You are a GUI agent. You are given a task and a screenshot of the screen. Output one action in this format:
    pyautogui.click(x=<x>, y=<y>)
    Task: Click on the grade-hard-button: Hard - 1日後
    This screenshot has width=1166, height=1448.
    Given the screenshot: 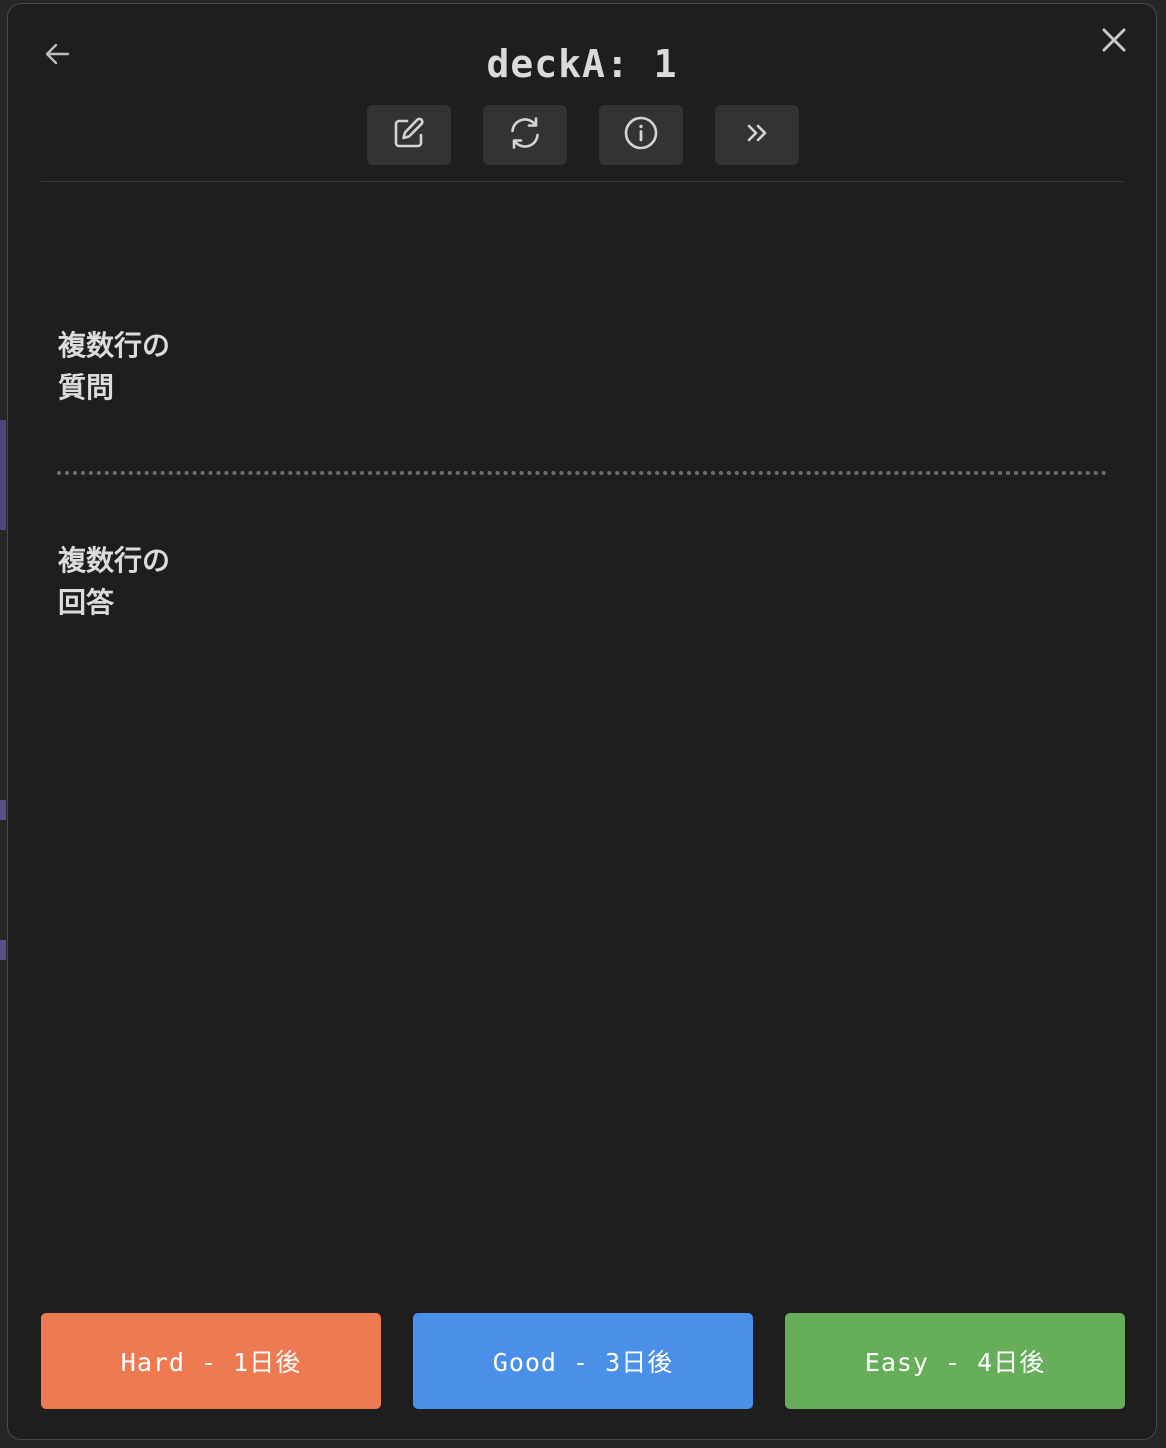 What is the action you would take?
    pyautogui.click(x=211, y=1361)
    